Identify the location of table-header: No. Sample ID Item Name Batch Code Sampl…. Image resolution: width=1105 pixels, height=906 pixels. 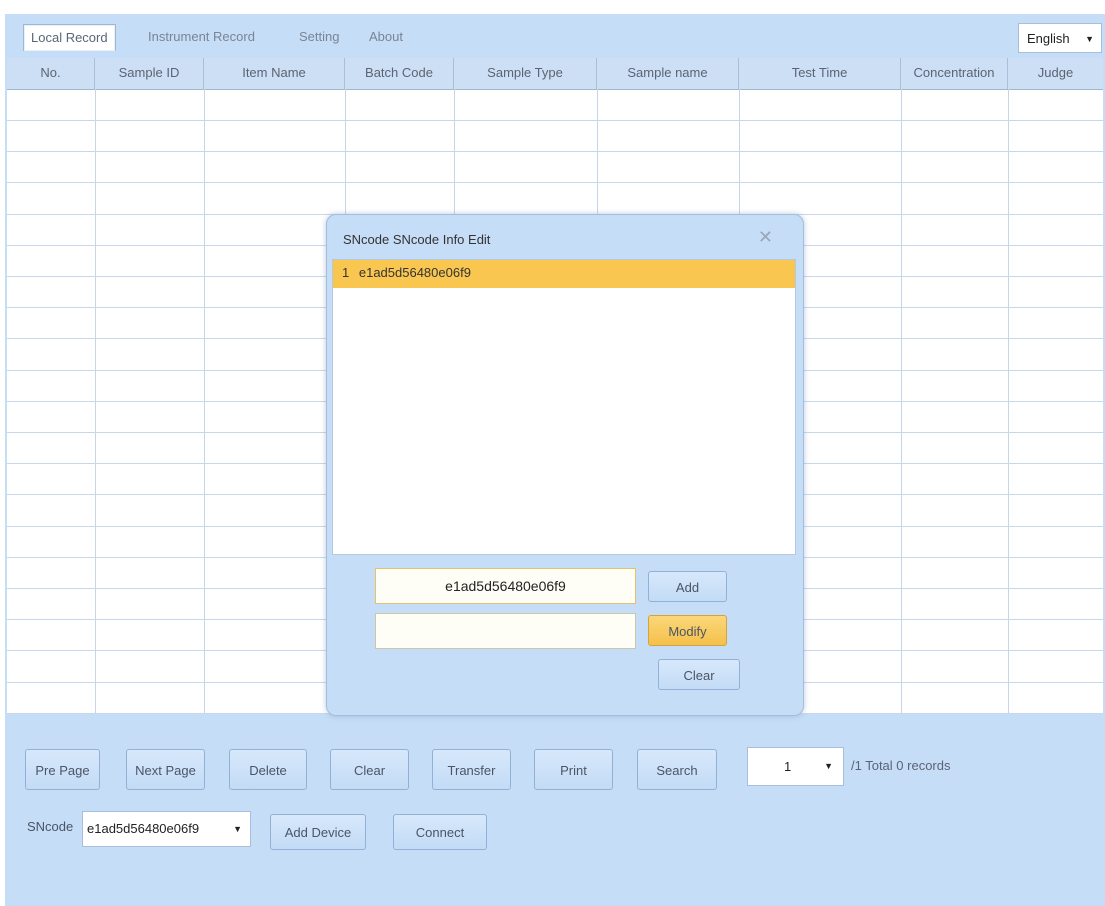
(555, 74).